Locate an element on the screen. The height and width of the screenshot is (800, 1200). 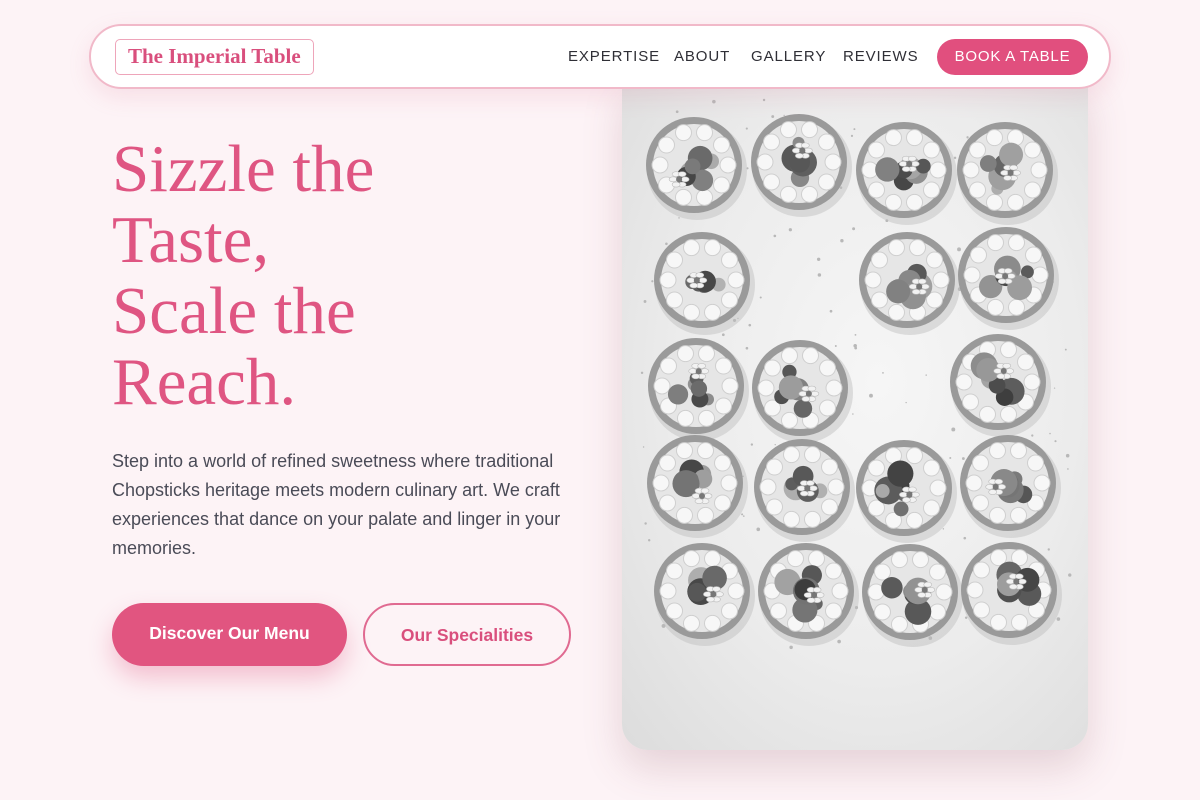
discover-menu-button: Discover Our Menu is located at coordinates (229, 634).